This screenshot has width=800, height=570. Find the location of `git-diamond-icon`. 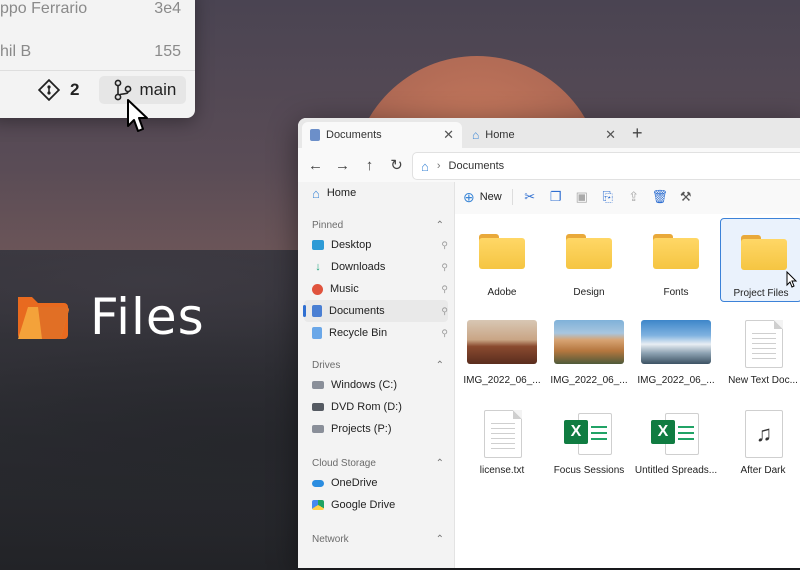

git-diamond-icon is located at coordinates (49, 90).